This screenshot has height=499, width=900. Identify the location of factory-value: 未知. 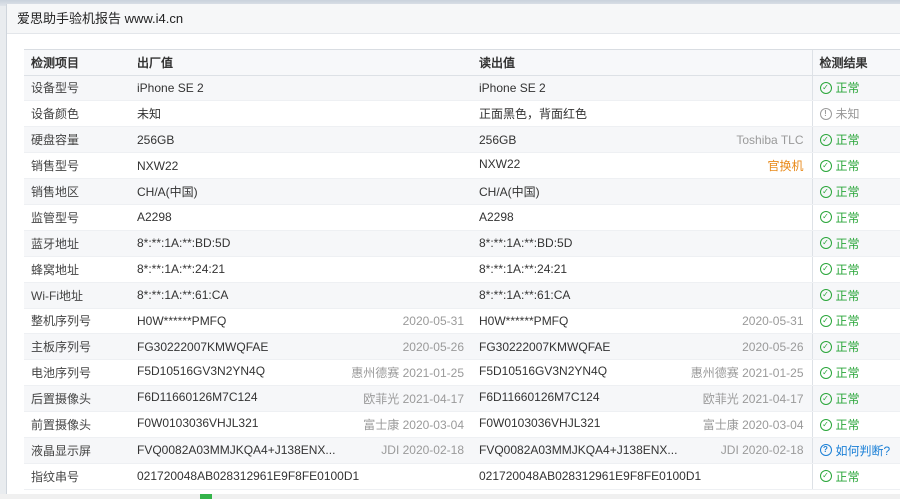
(149, 114).